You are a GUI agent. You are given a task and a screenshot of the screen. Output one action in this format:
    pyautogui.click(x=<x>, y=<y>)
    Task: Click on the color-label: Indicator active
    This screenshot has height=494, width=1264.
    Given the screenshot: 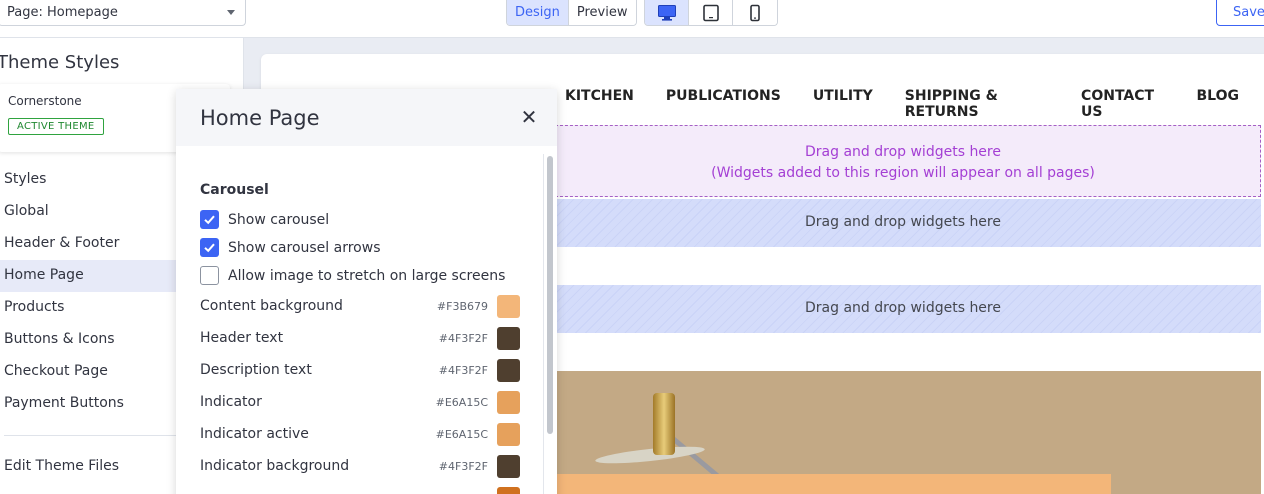 What is the action you would take?
    pyautogui.click(x=254, y=434)
    